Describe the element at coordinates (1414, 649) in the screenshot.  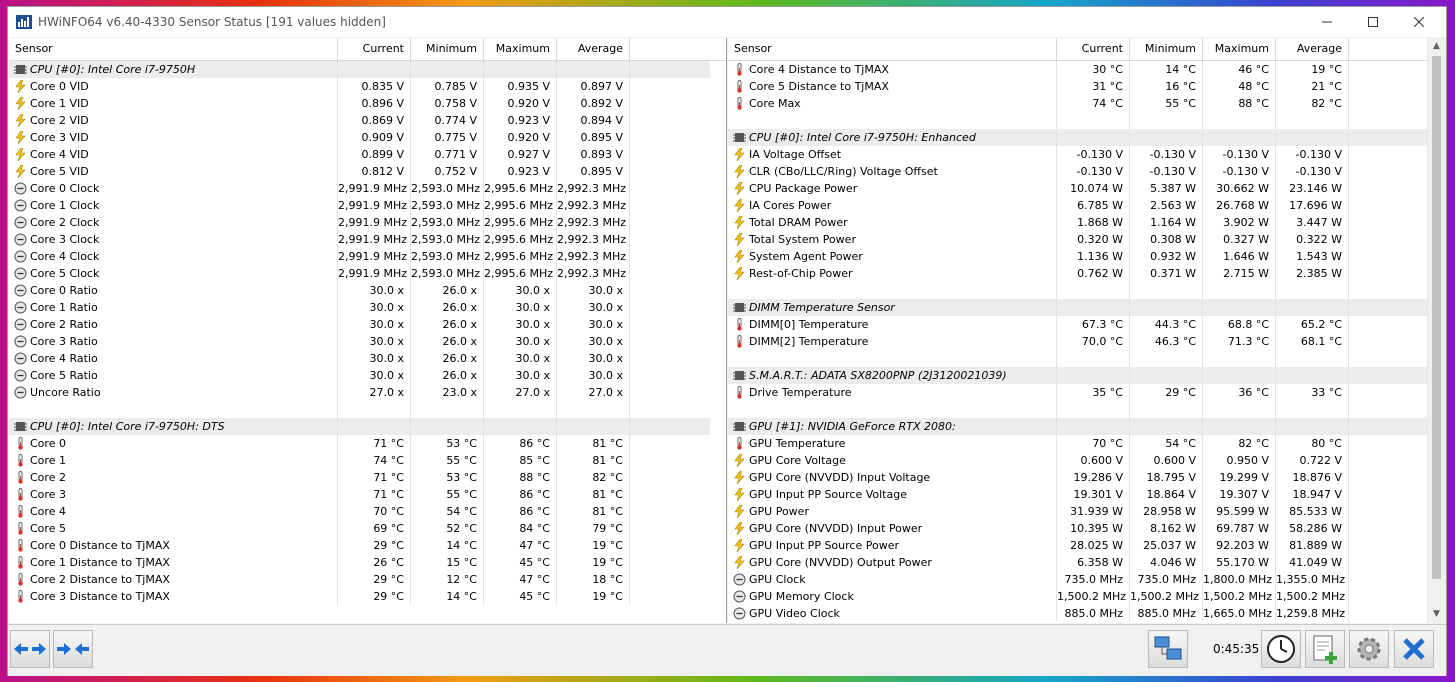
I see `close-sensors-button` at that location.